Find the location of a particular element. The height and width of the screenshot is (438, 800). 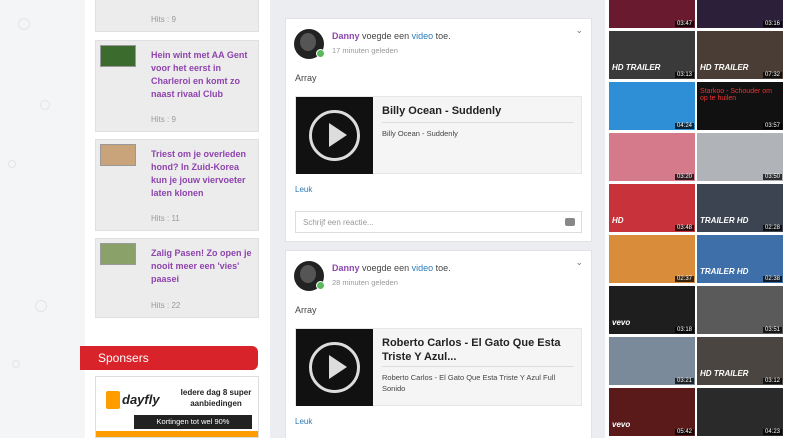

video-thumbnail: TRAILER HD 02:38 is located at coordinates (740, 259).